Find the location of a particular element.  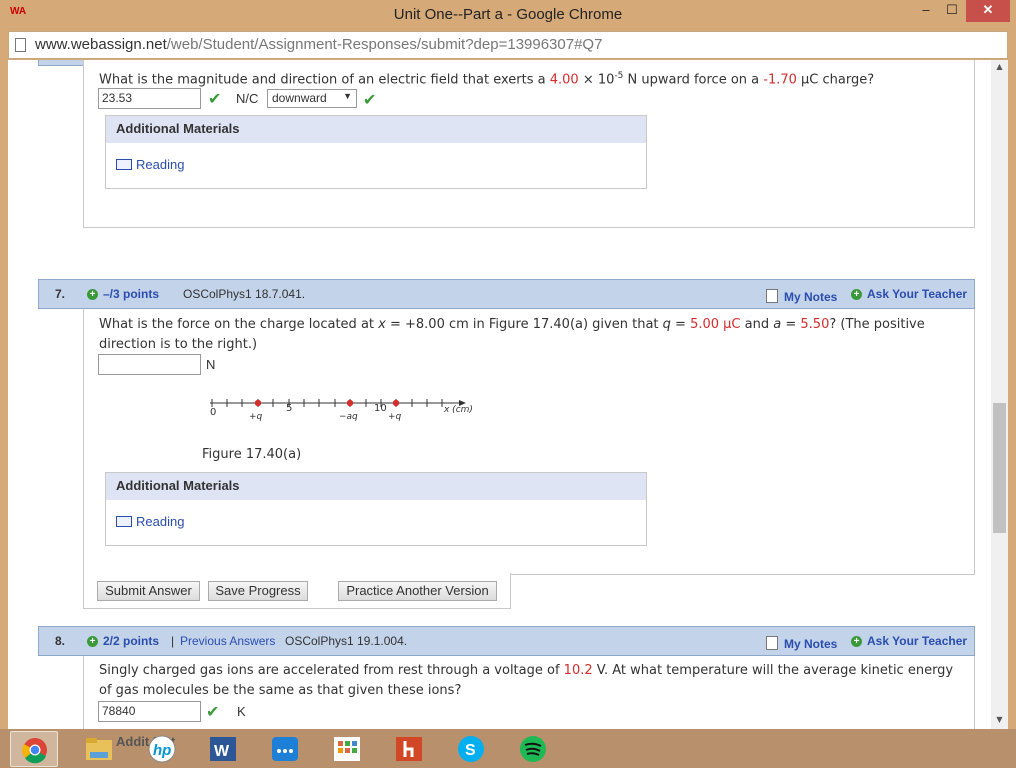

figure-17-40a: 0 5 10 x (cm) +q −aq +q is located at coordinates (341, 410).